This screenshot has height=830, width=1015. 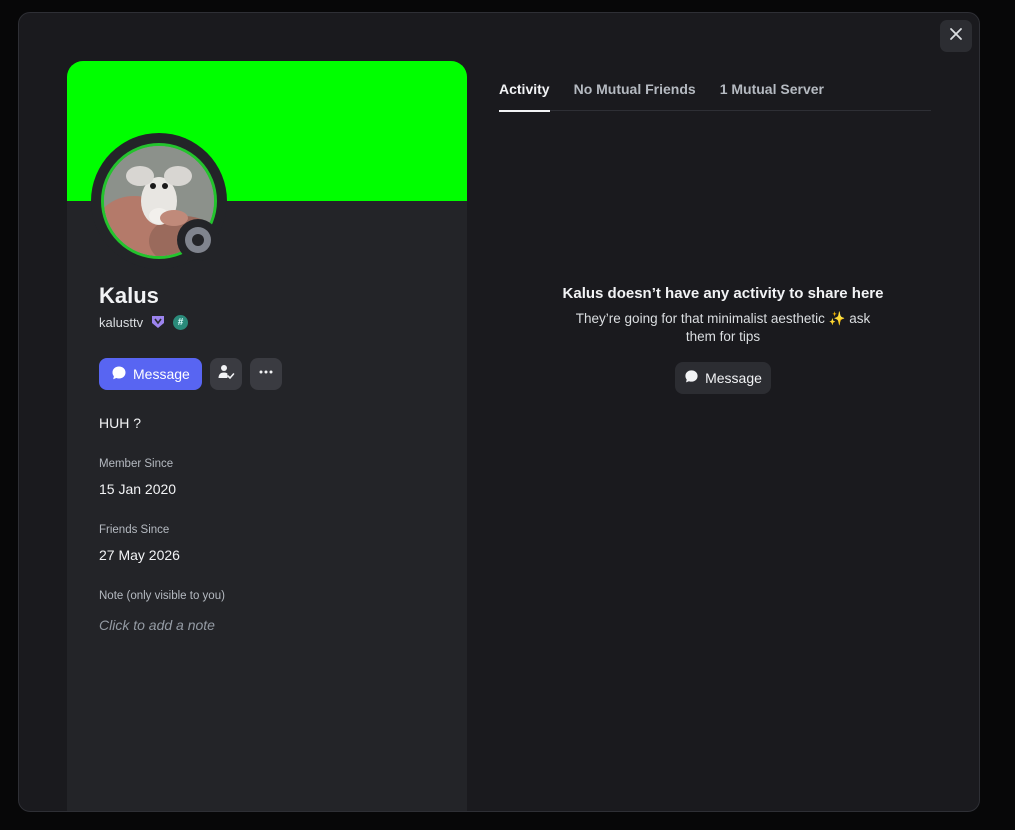 What do you see at coordinates (162, 596) in the screenshot?
I see `note-label: Note (only visible to you)` at bounding box center [162, 596].